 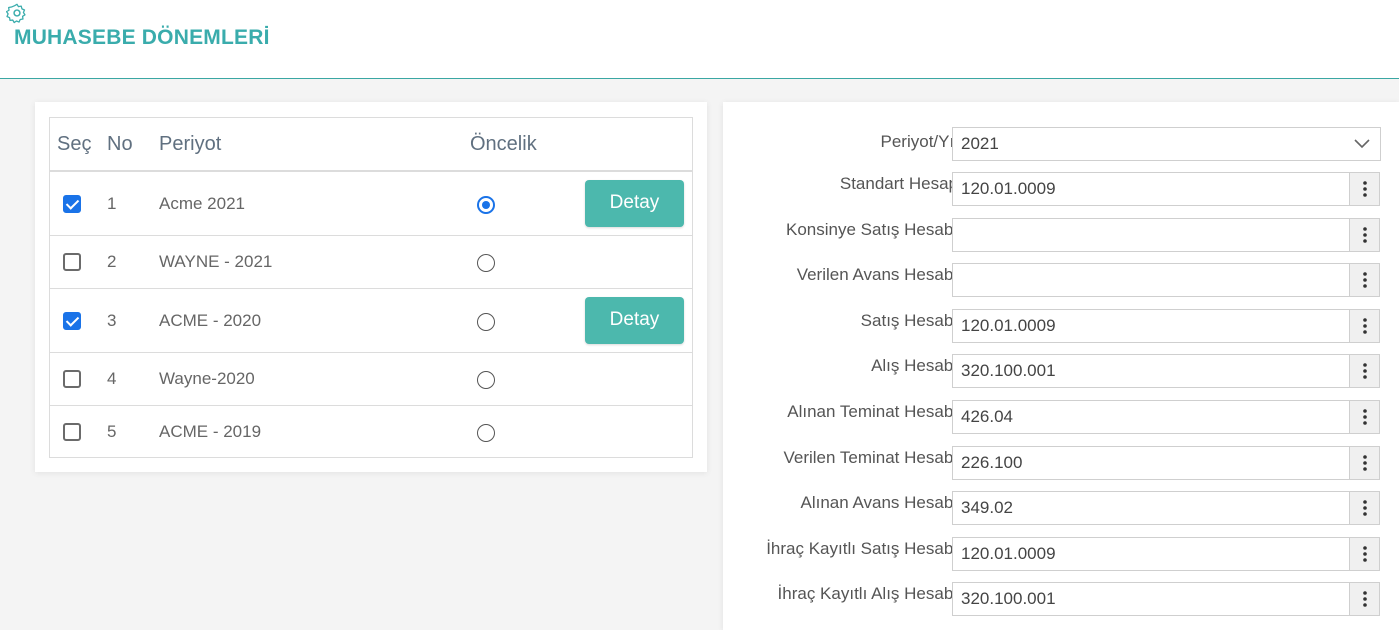 I want to click on form-row: Verilen Teminat Hesabı 226.100, so click(x=1061, y=463).